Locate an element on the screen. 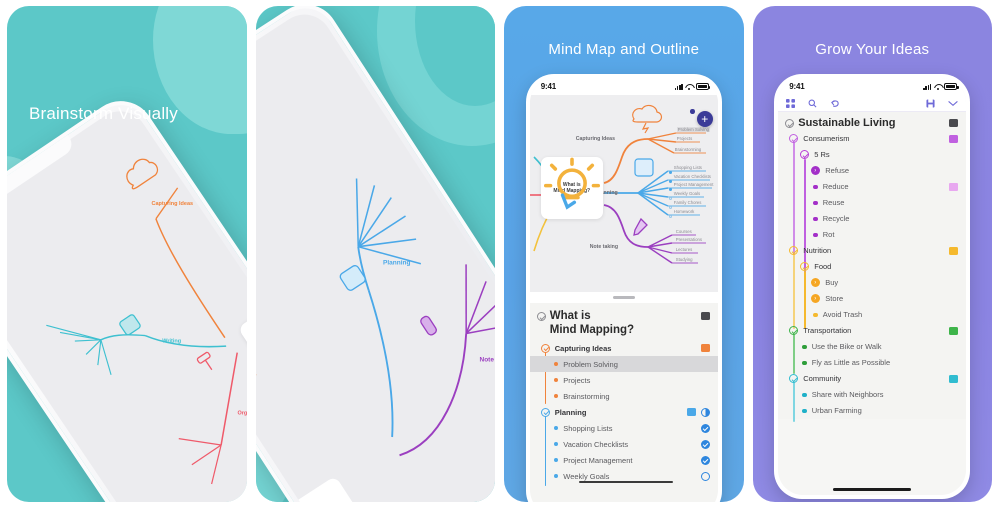  panel-title: Grow Your Ideas is located at coordinates (872, 49).